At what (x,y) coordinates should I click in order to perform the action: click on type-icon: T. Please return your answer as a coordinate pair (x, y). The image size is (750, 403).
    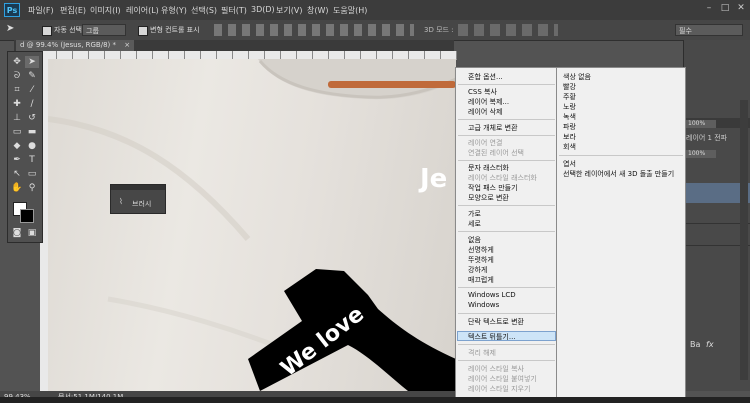
    Looking at the image, I should click on (32, 160).